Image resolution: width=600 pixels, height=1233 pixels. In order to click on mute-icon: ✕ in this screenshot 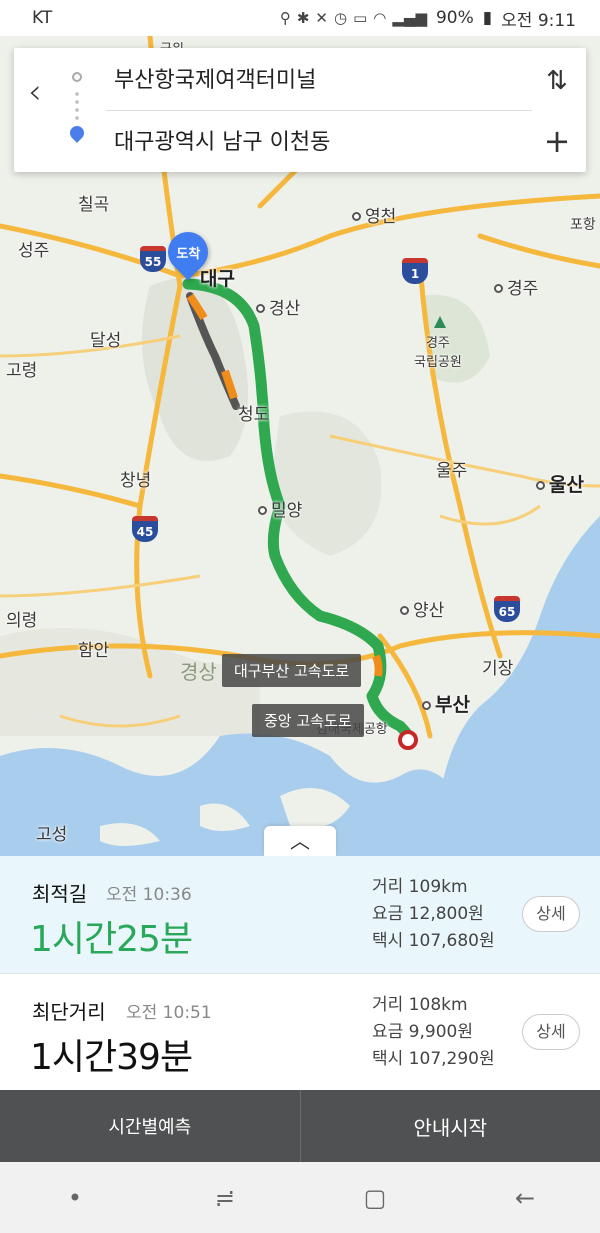, I will do `click(321, 18)`.